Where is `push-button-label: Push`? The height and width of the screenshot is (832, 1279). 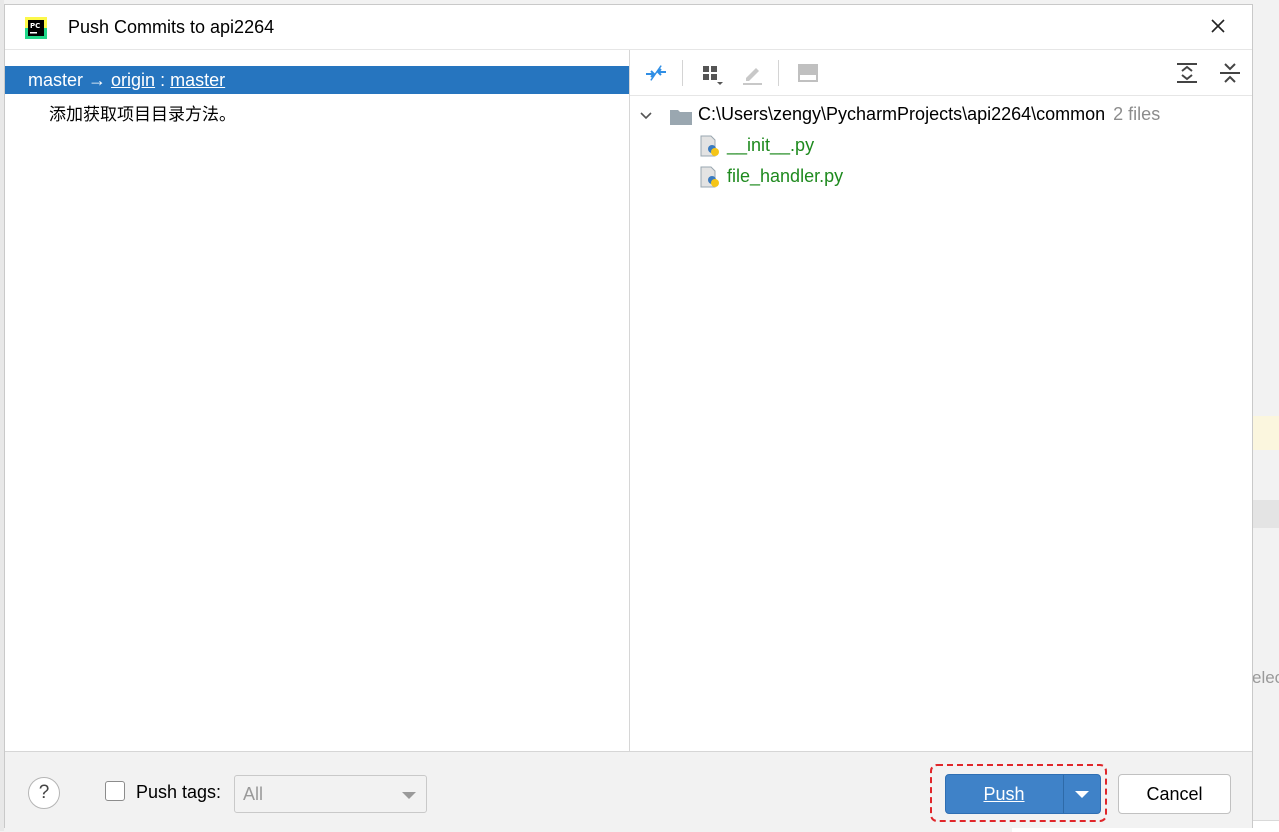 push-button-label: Push is located at coordinates (1004, 794).